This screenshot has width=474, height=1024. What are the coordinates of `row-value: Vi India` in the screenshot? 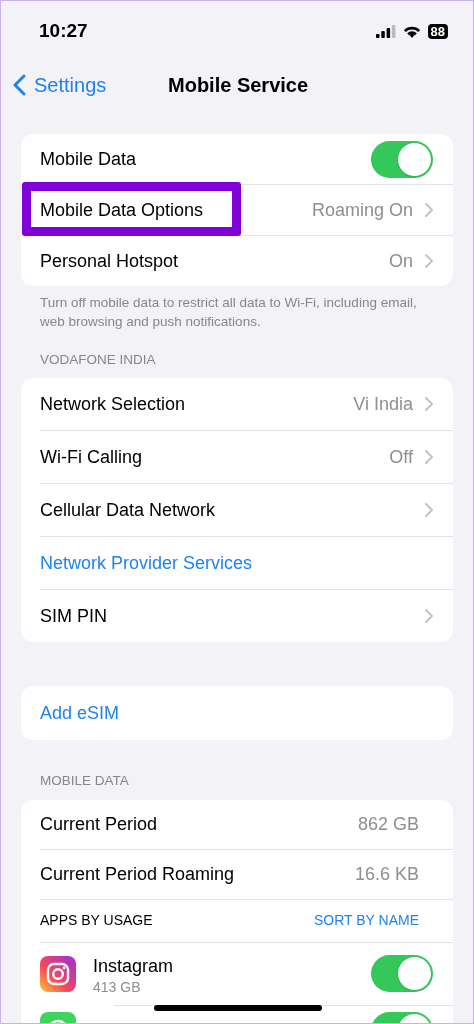 It's located at (383, 404).